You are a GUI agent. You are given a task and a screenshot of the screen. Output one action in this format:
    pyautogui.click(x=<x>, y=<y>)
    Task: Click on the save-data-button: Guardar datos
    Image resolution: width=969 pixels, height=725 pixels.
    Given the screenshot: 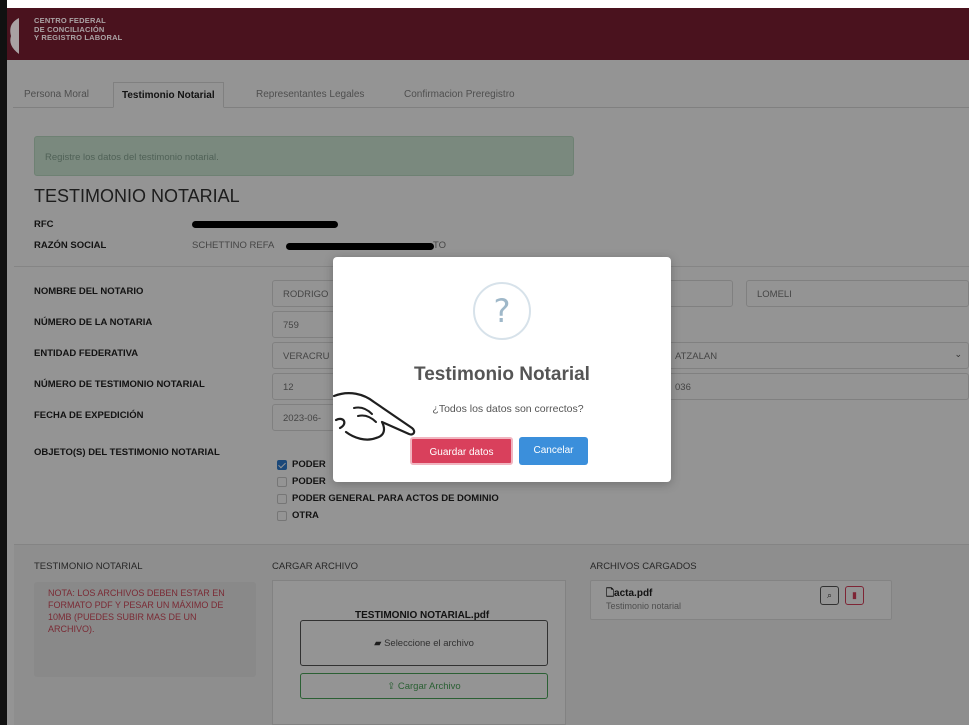 What is the action you would take?
    pyautogui.click(x=461, y=451)
    